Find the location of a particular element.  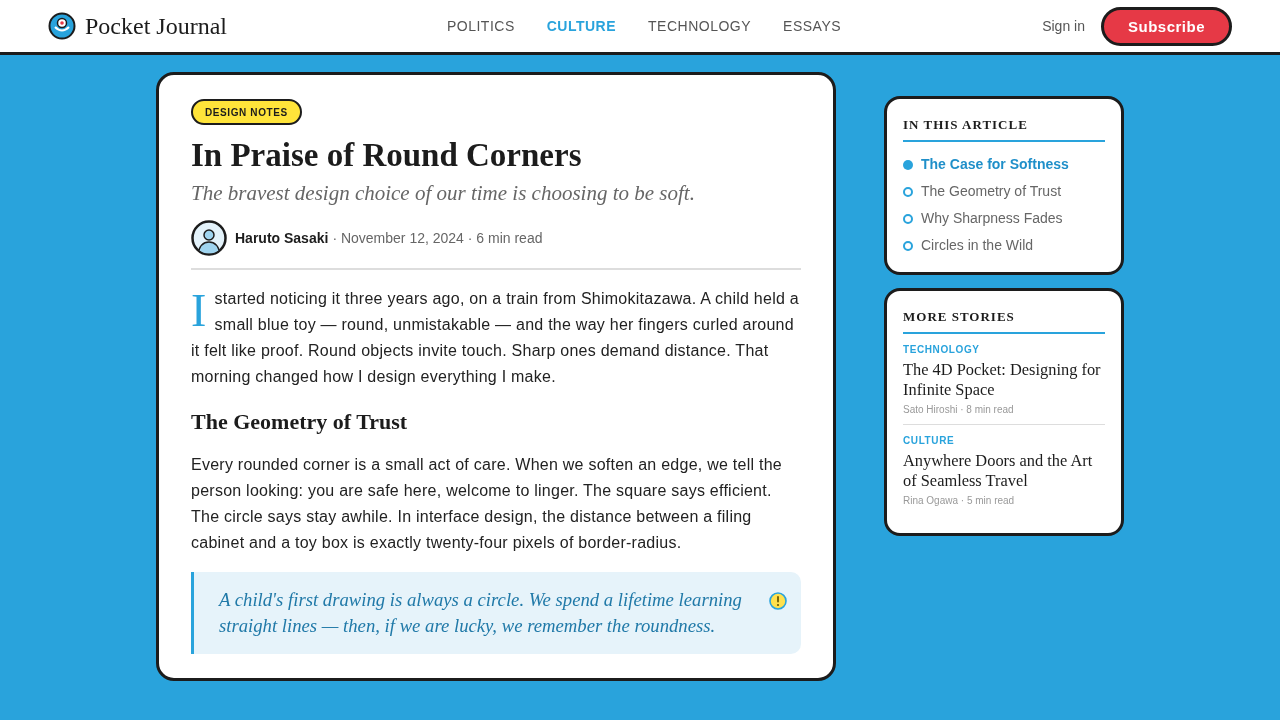

author-name: Haruto Sasaki is located at coordinates (282, 238).